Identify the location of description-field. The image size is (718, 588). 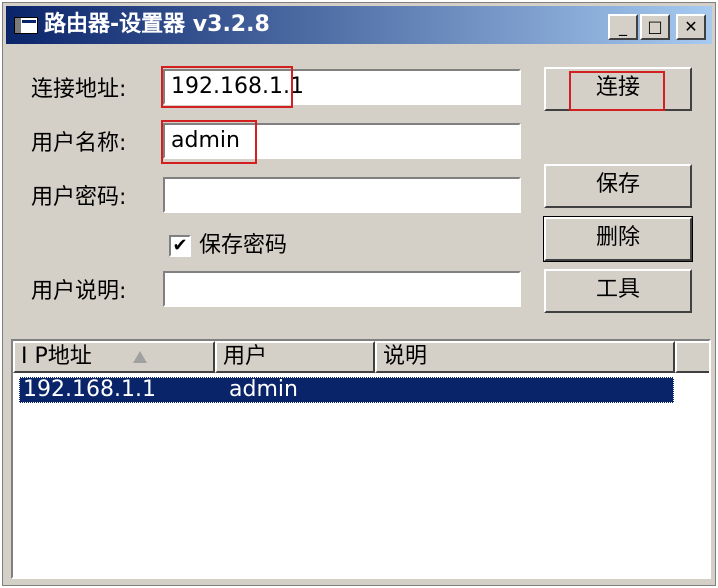
(342, 289).